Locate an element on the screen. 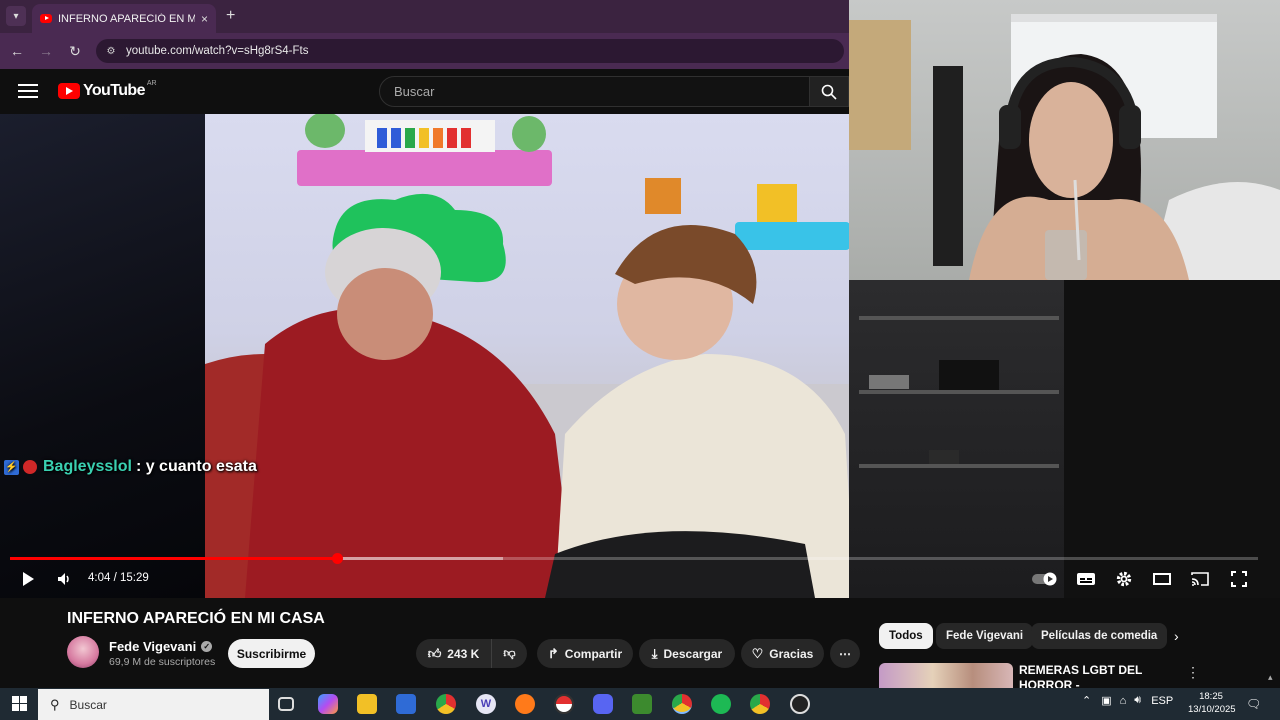 The height and width of the screenshot is (720, 1280). search-icon is located at coordinates (829, 92).